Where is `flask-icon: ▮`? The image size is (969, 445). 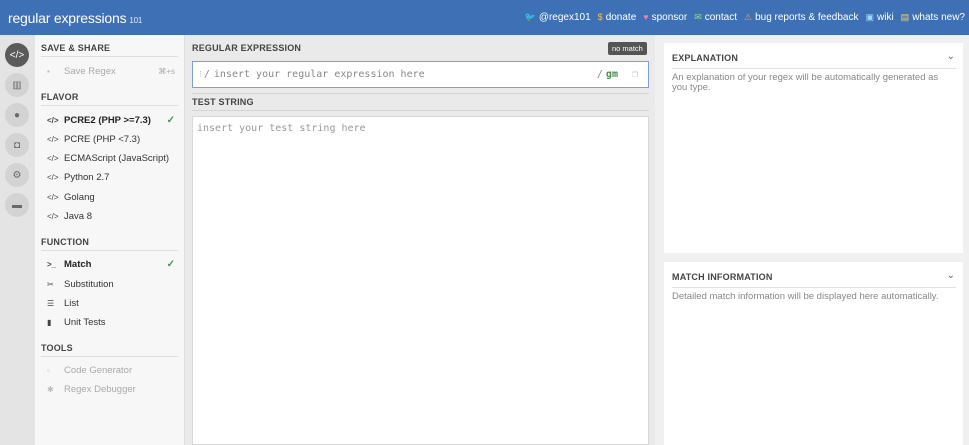 flask-icon: ▮ is located at coordinates (49, 322).